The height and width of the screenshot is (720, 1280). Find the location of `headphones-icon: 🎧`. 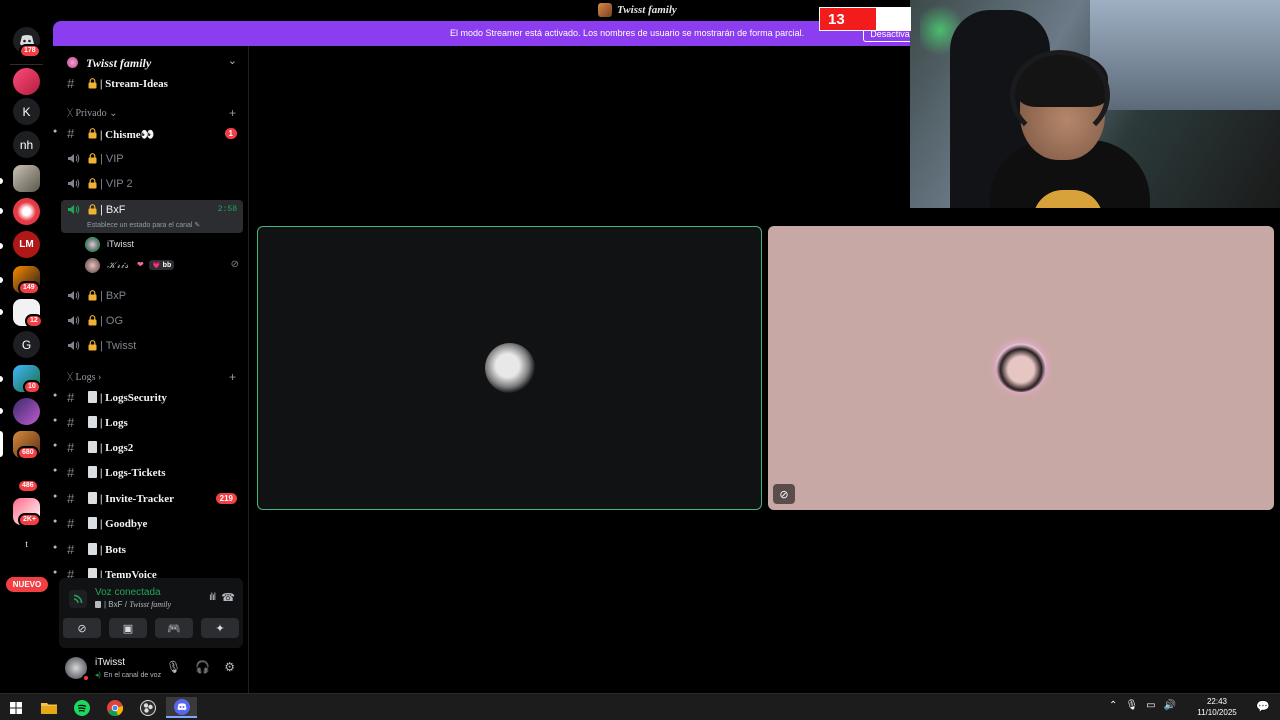

headphones-icon: 🎧 is located at coordinates (202, 667).